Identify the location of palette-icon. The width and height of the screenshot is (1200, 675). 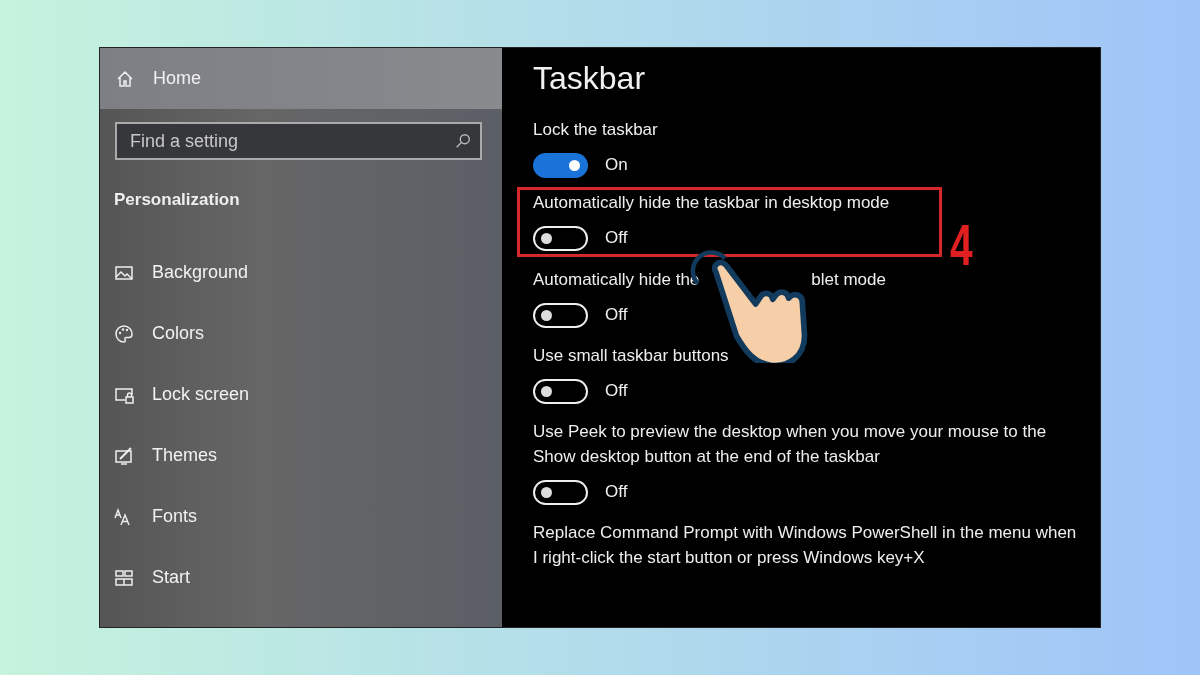
(124, 333).